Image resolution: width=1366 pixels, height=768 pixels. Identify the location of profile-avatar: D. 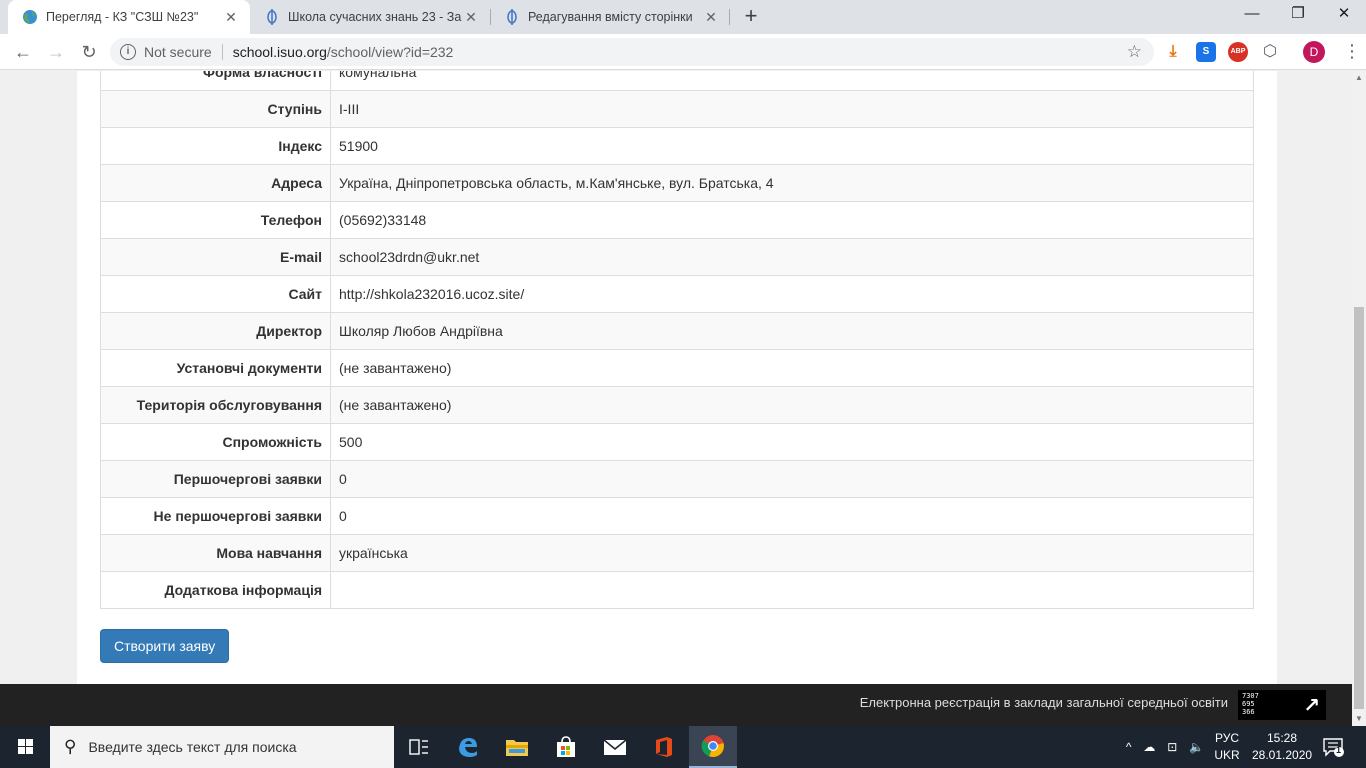
(1314, 52).